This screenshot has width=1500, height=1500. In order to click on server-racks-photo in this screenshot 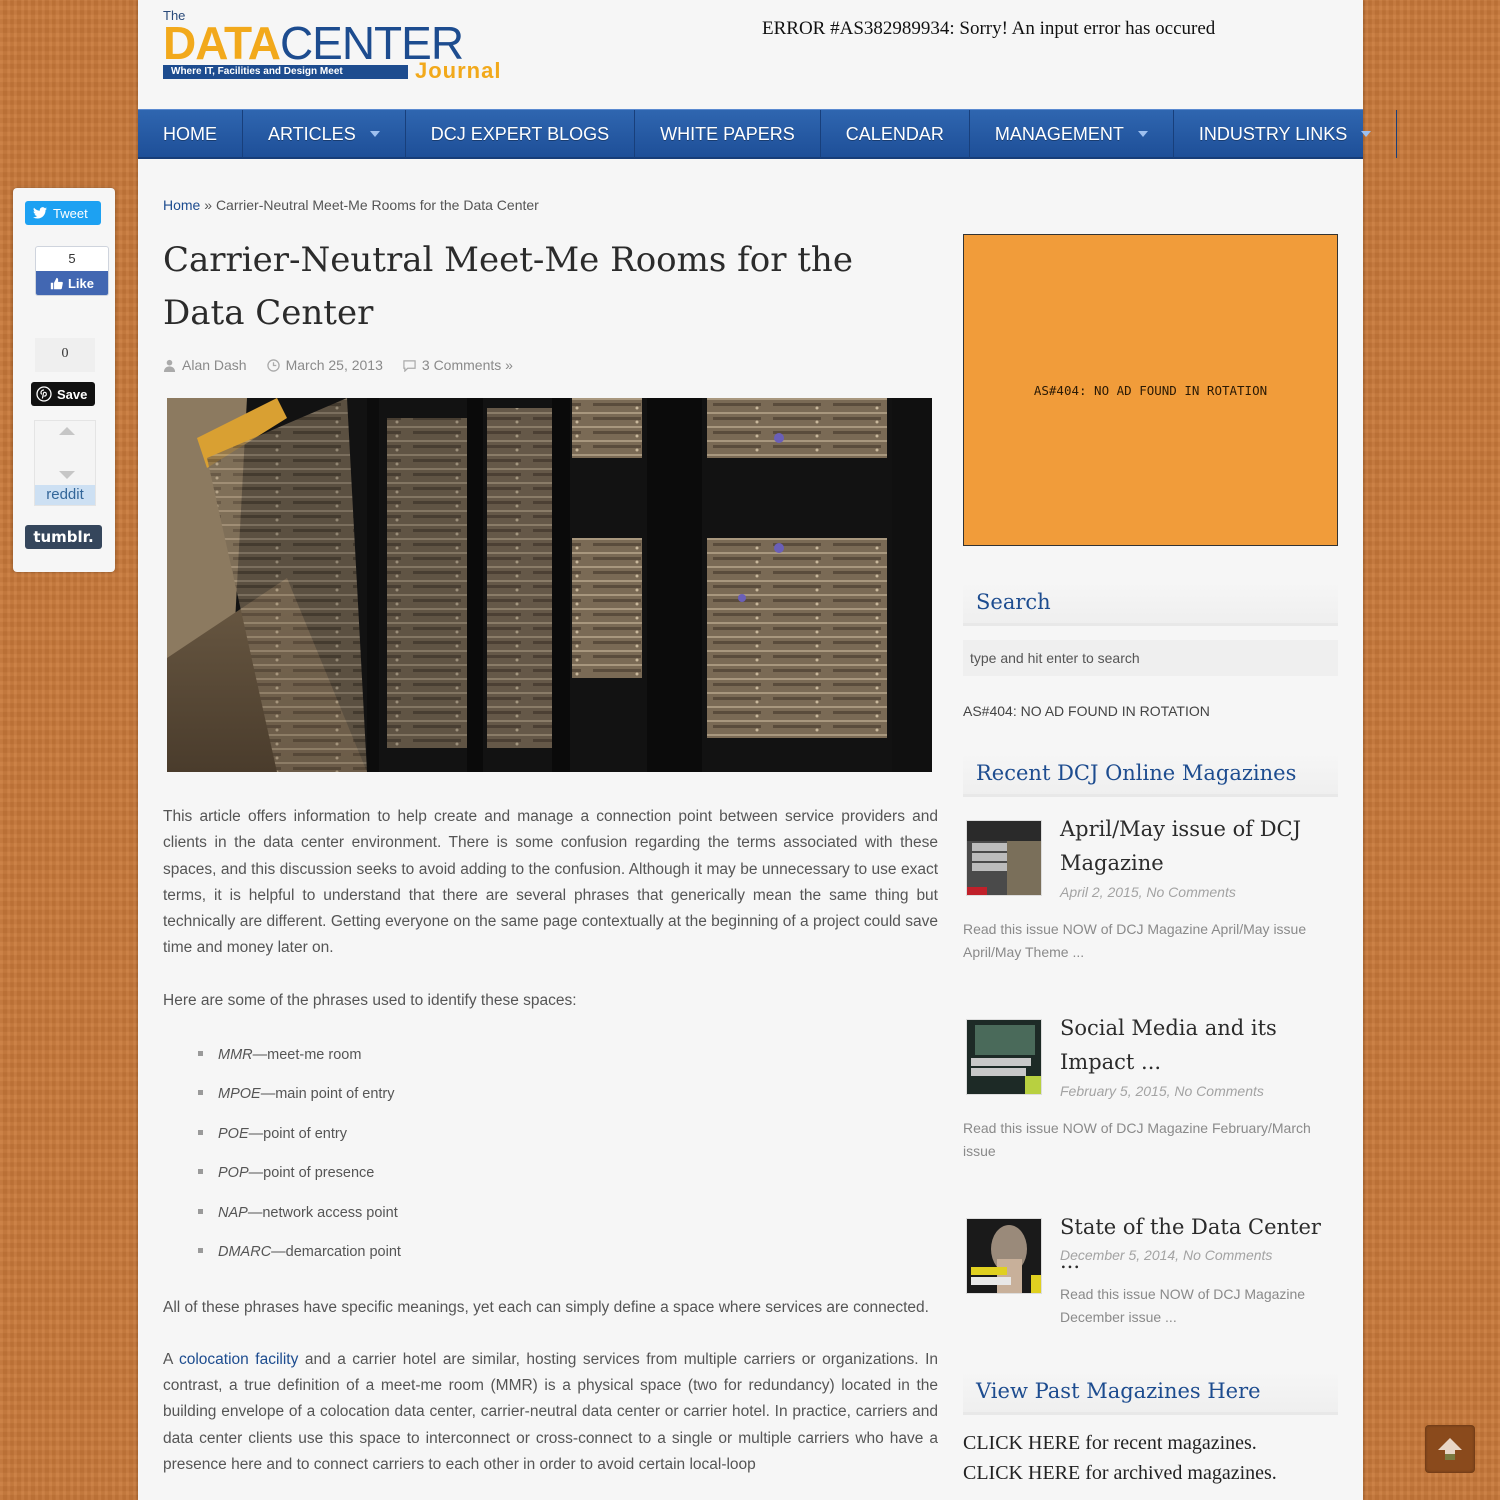, I will do `click(549, 585)`.